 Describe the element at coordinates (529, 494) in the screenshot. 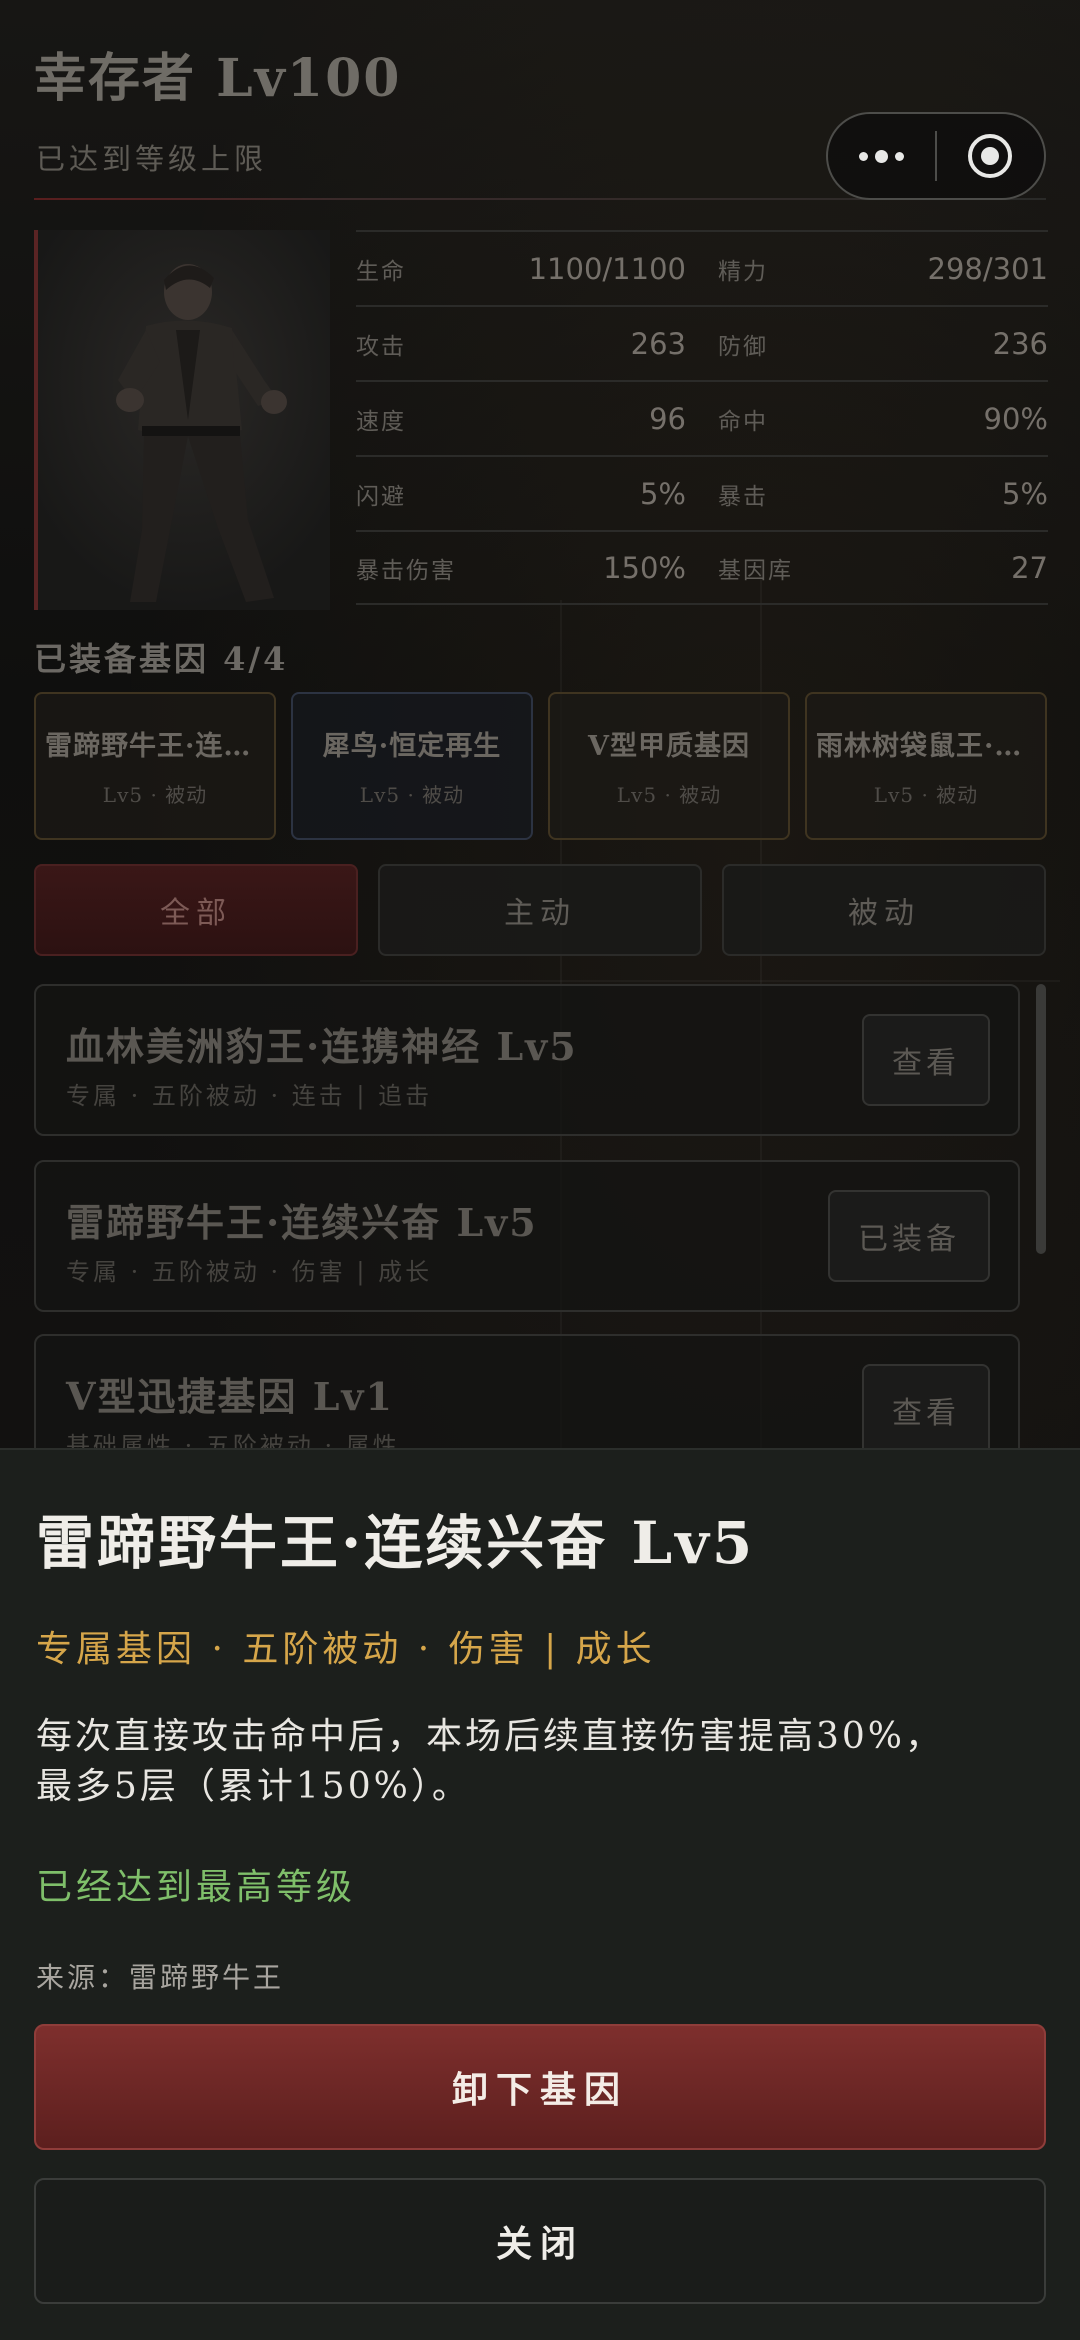

I see `stat-dodge: 闪避 5%` at that location.